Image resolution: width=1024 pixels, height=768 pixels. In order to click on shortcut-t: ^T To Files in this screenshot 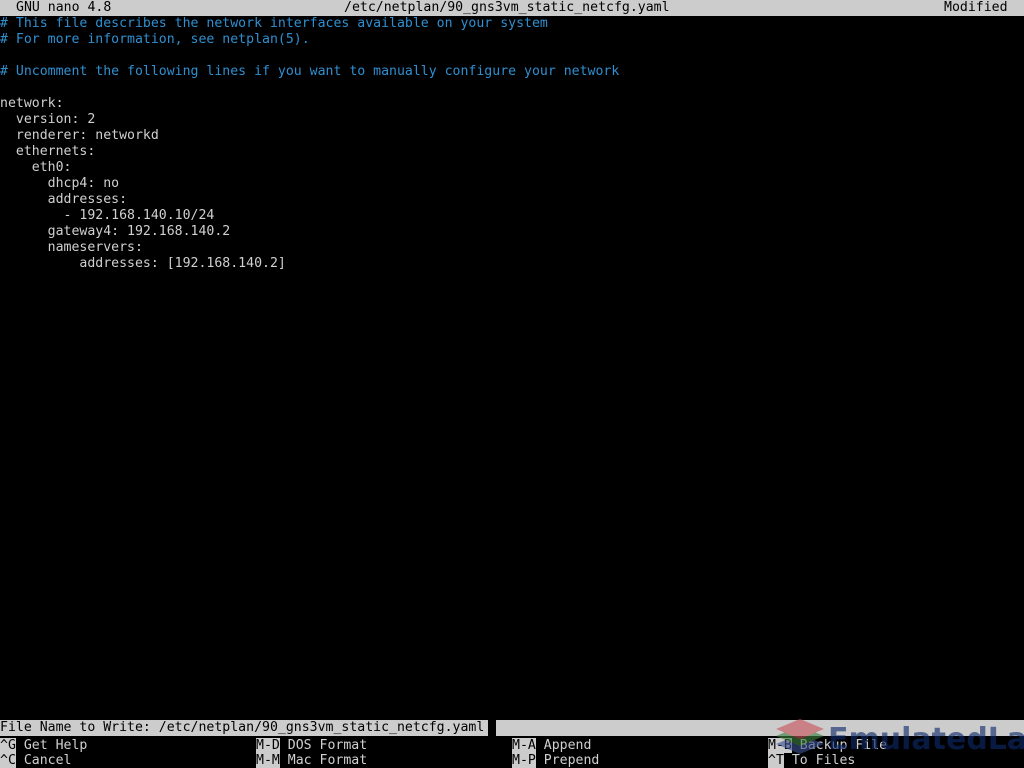, I will do `click(811, 760)`.